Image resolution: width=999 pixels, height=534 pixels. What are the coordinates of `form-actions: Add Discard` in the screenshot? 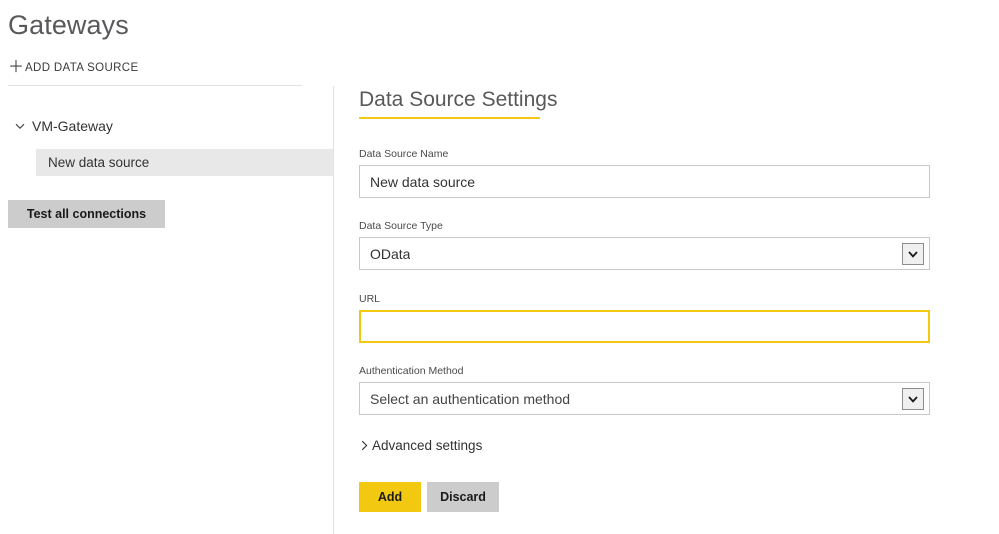 It's located at (429, 497).